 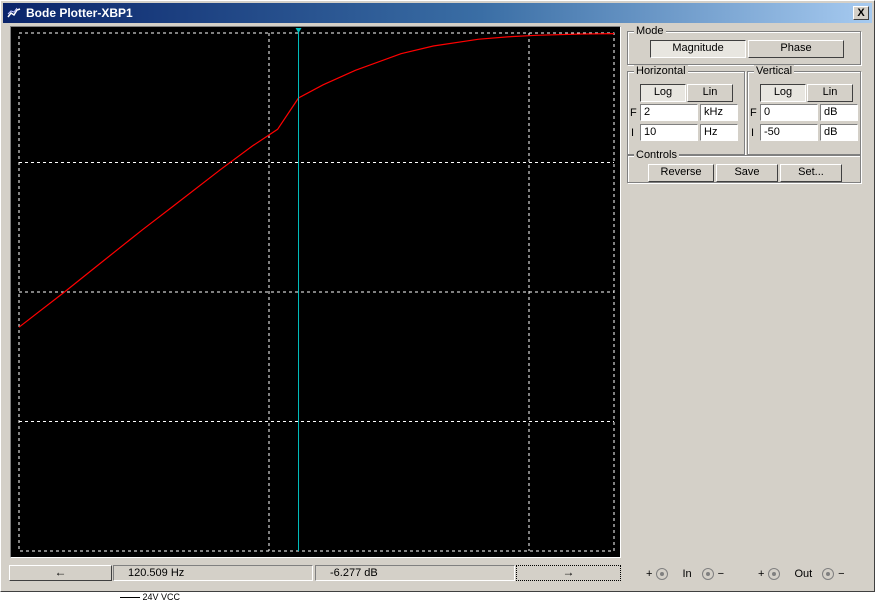 I want to click on output-plus-terminal-icon, so click(x=774, y=574).